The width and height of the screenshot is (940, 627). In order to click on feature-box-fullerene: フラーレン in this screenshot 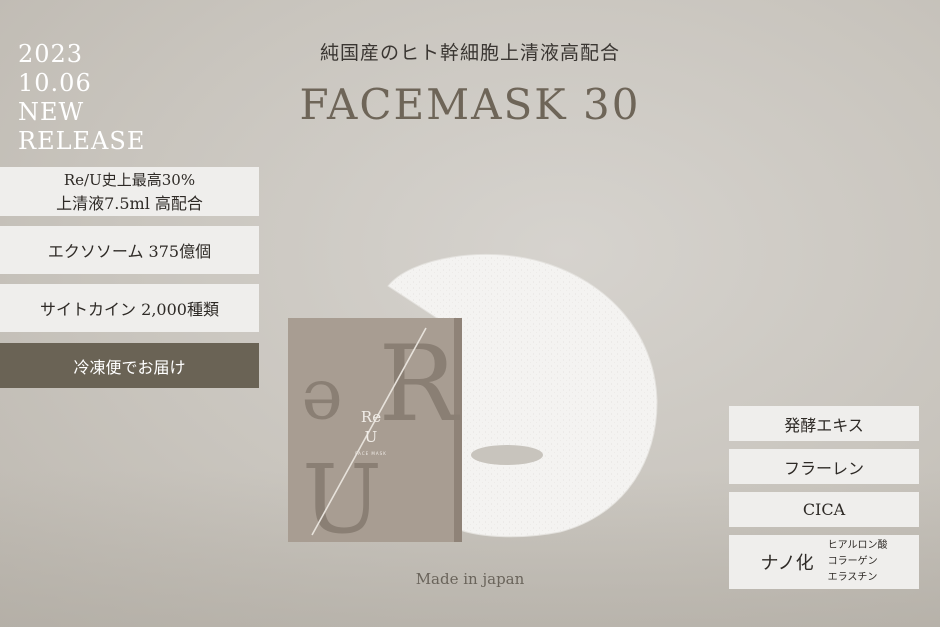, I will do `click(824, 466)`.